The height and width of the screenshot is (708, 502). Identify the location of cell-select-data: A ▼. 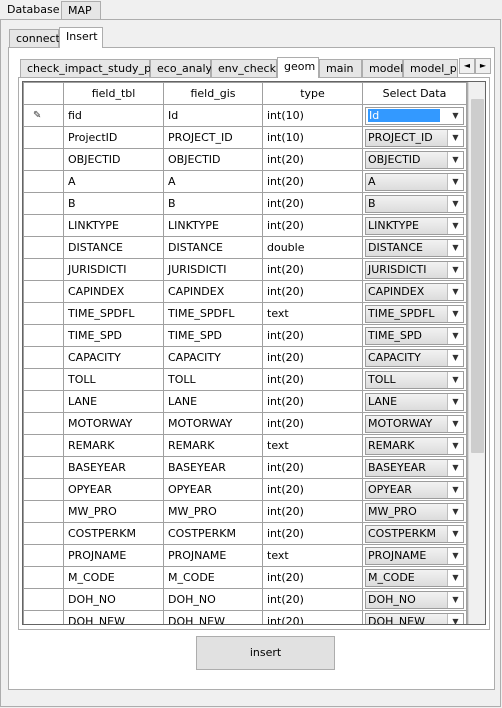
(414, 181).